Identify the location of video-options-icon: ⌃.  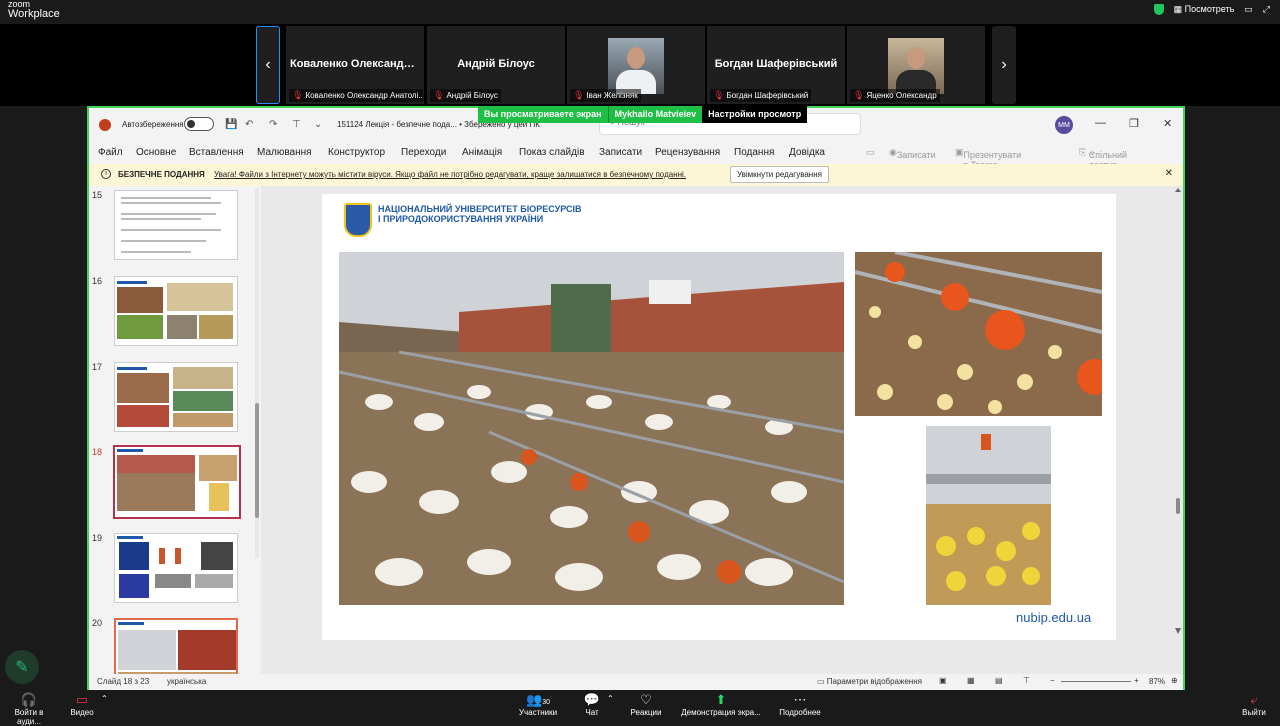
(104, 698).